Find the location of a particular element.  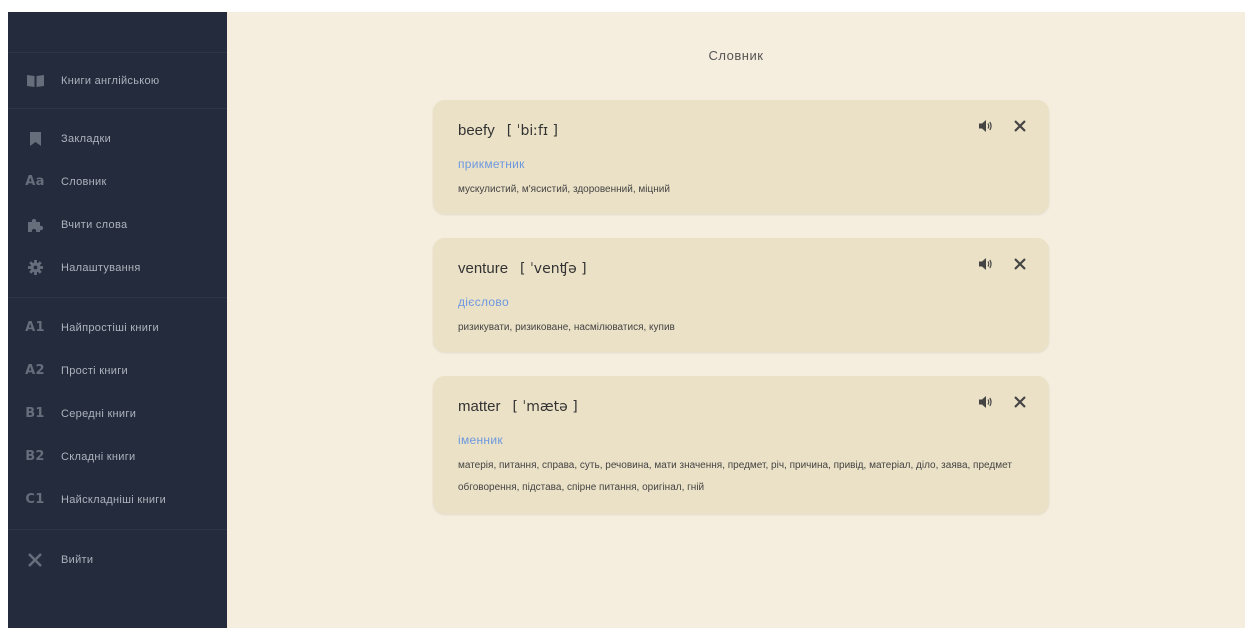

sidebar-item-label: Найскладніші книги is located at coordinates (114, 499).